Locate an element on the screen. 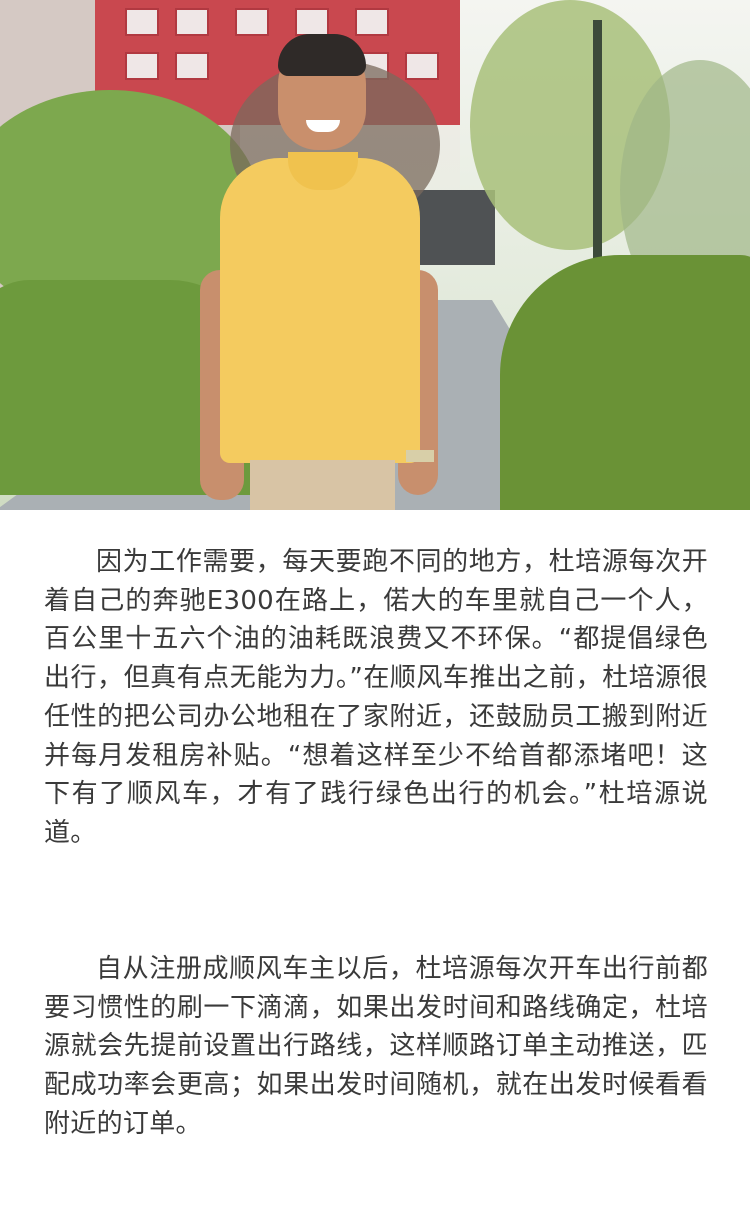 Image resolution: width=750 pixels, height=1212 pixels. hedge-right is located at coordinates (625, 382).